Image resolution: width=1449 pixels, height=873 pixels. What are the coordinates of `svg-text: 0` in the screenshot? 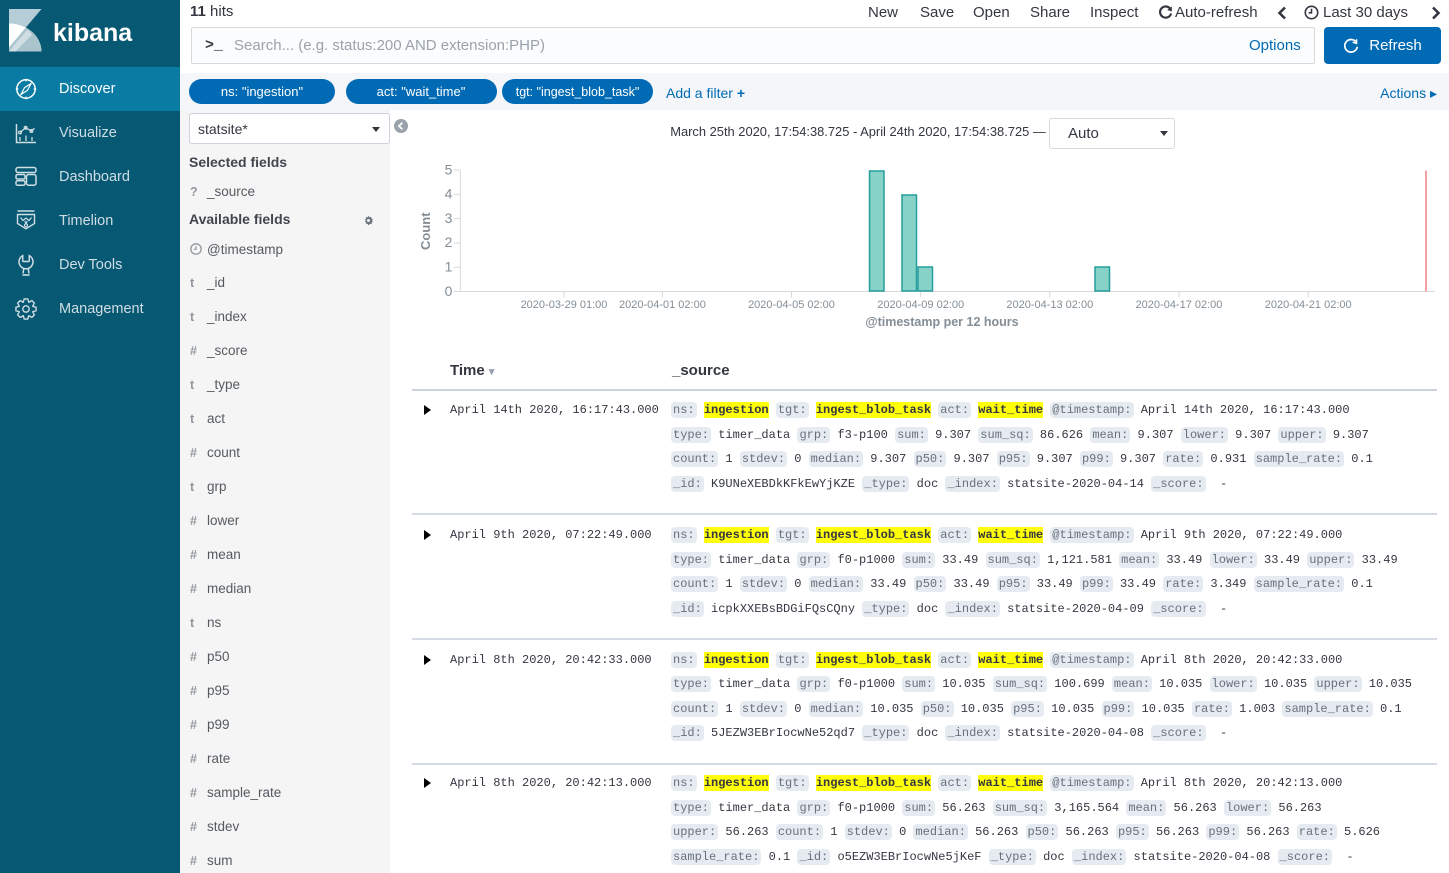 It's located at (449, 291).